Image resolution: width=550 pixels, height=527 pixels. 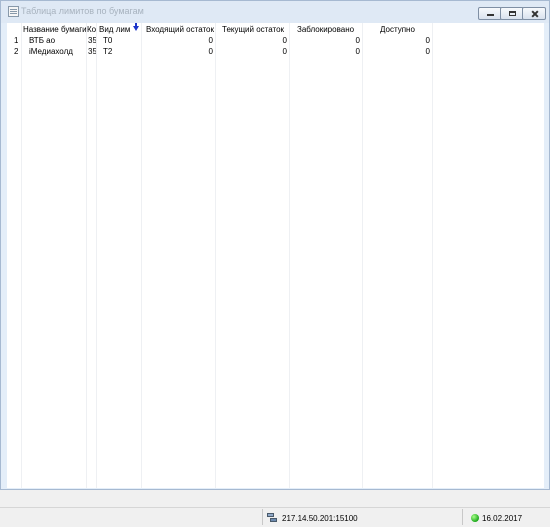 I want to click on header-incoming-balance: Входящий остаток, so click(x=181, y=30).